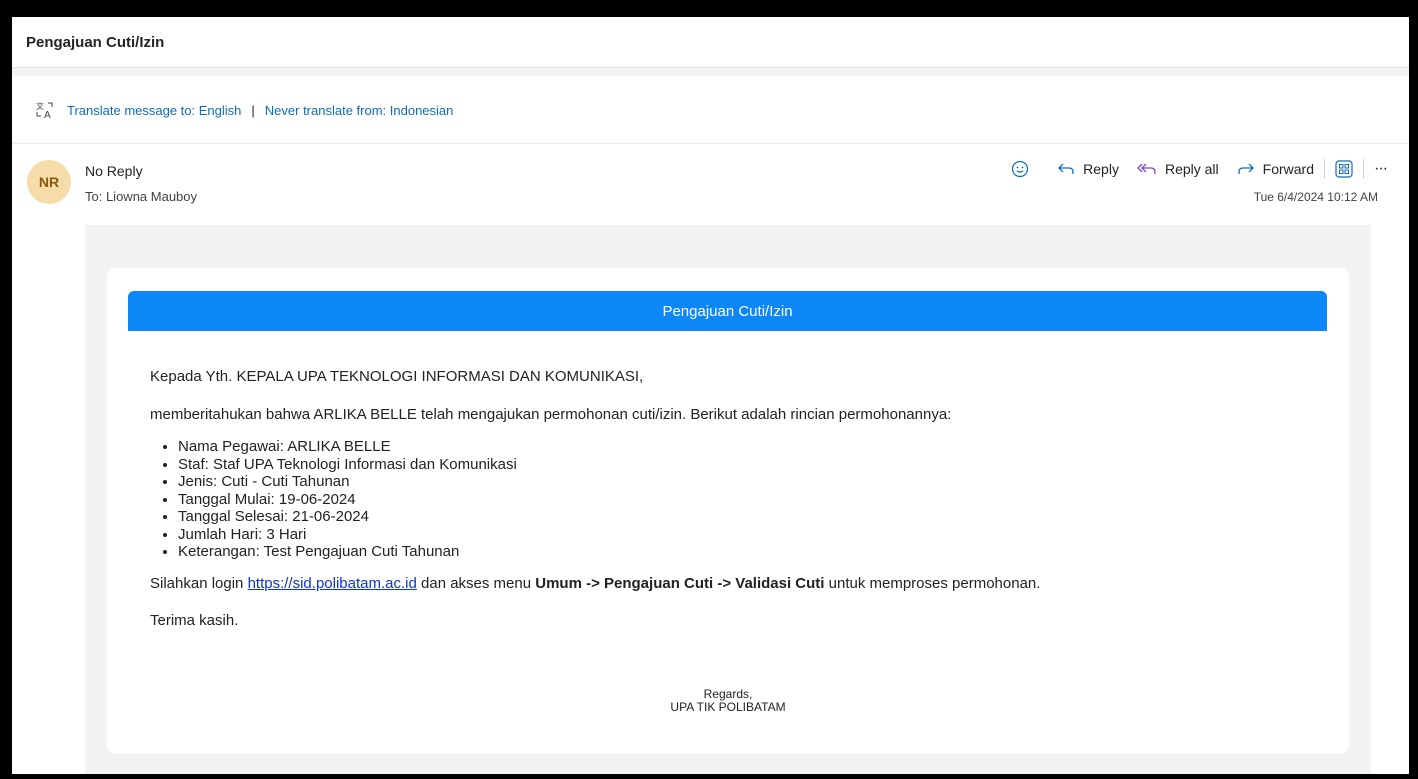 This screenshot has width=1418, height=779. Describe the element at coordinates (739, 447) in the screenshot. I see `detail-item: Nama Pegawai: ARLIKA BELLE` at that location.